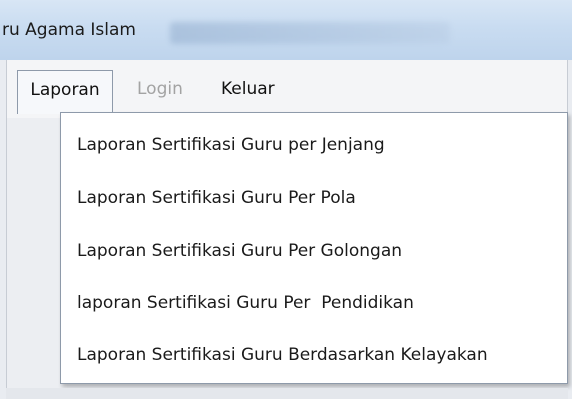  Describe the element at coordinates (36, 254) in the screenshot. I see `client-area` at that location.